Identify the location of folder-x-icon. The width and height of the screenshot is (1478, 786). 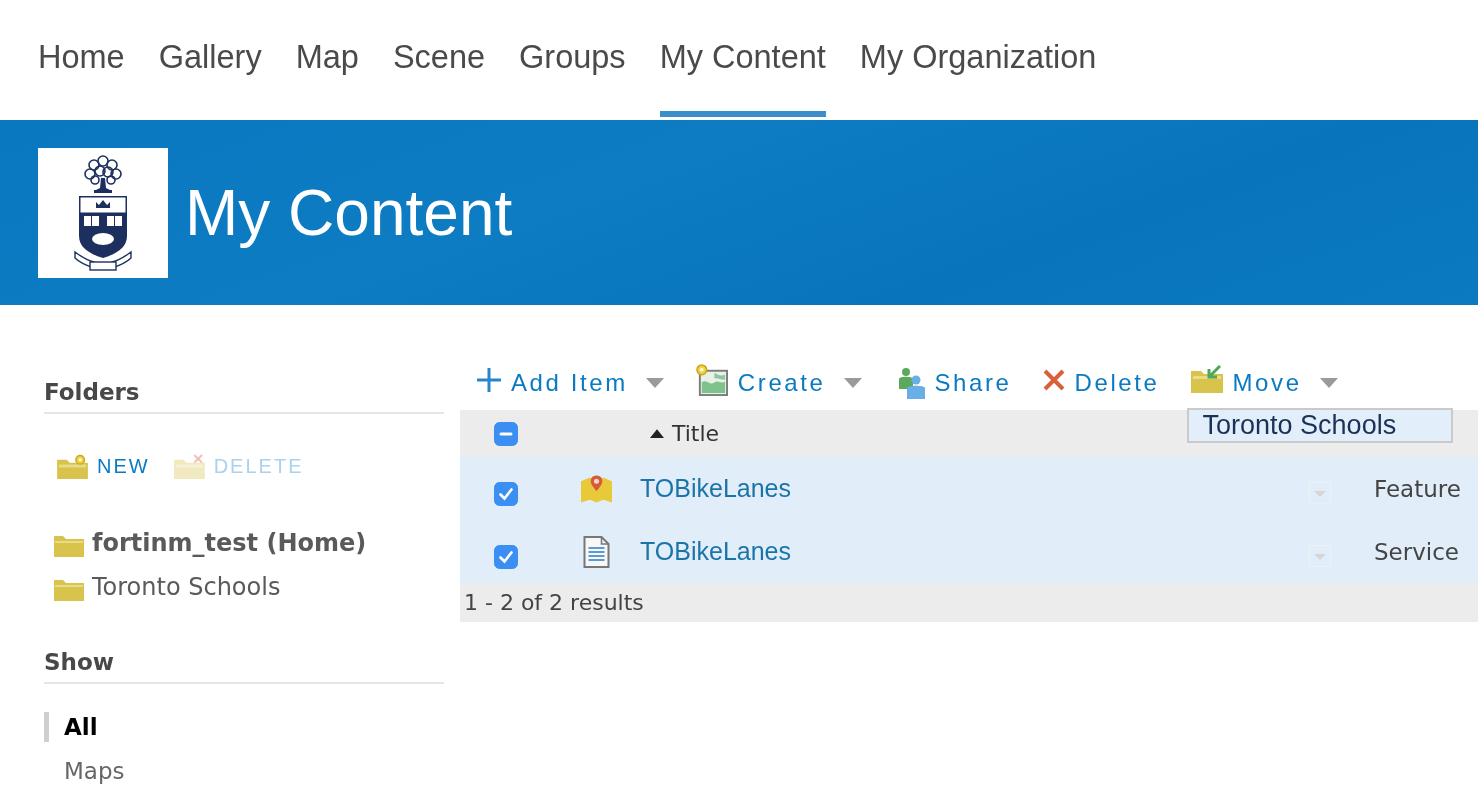
(189, 466).